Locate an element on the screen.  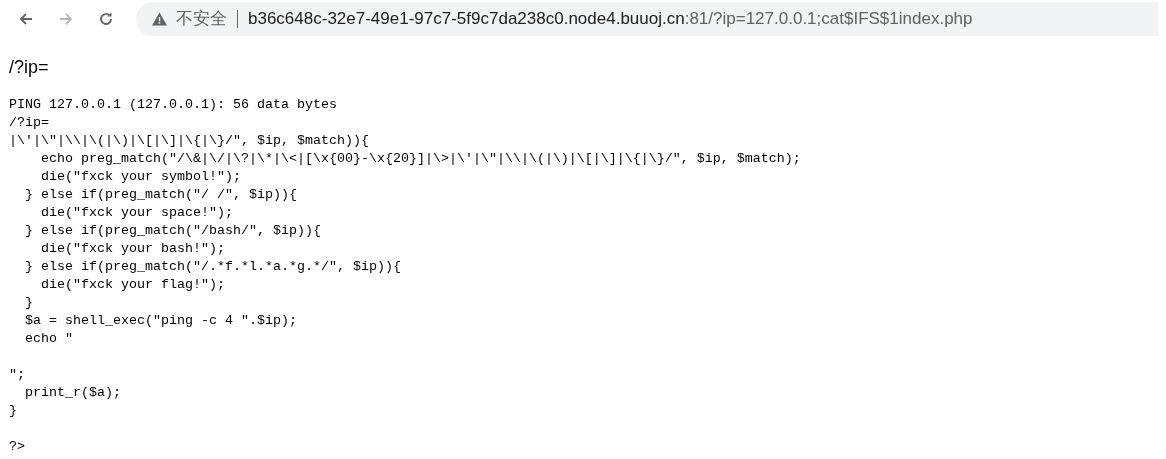
address-bar: 不安全 b36c648c-32e7-49e1-97c7-5f9c7da238c0.node4.buuoj.cn:81/?ip=127.0.0.1;cat$IFS$1index.php is located at coordinates (647, 19).